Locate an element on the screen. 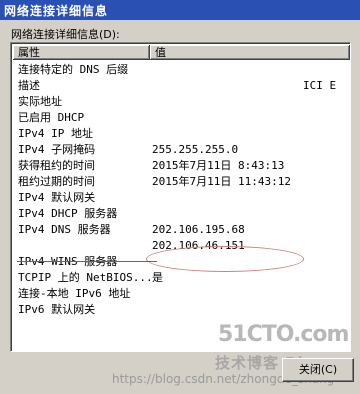  value-cell: 2015年7月11日 8:43:13 is located at coordinates (218, 165).